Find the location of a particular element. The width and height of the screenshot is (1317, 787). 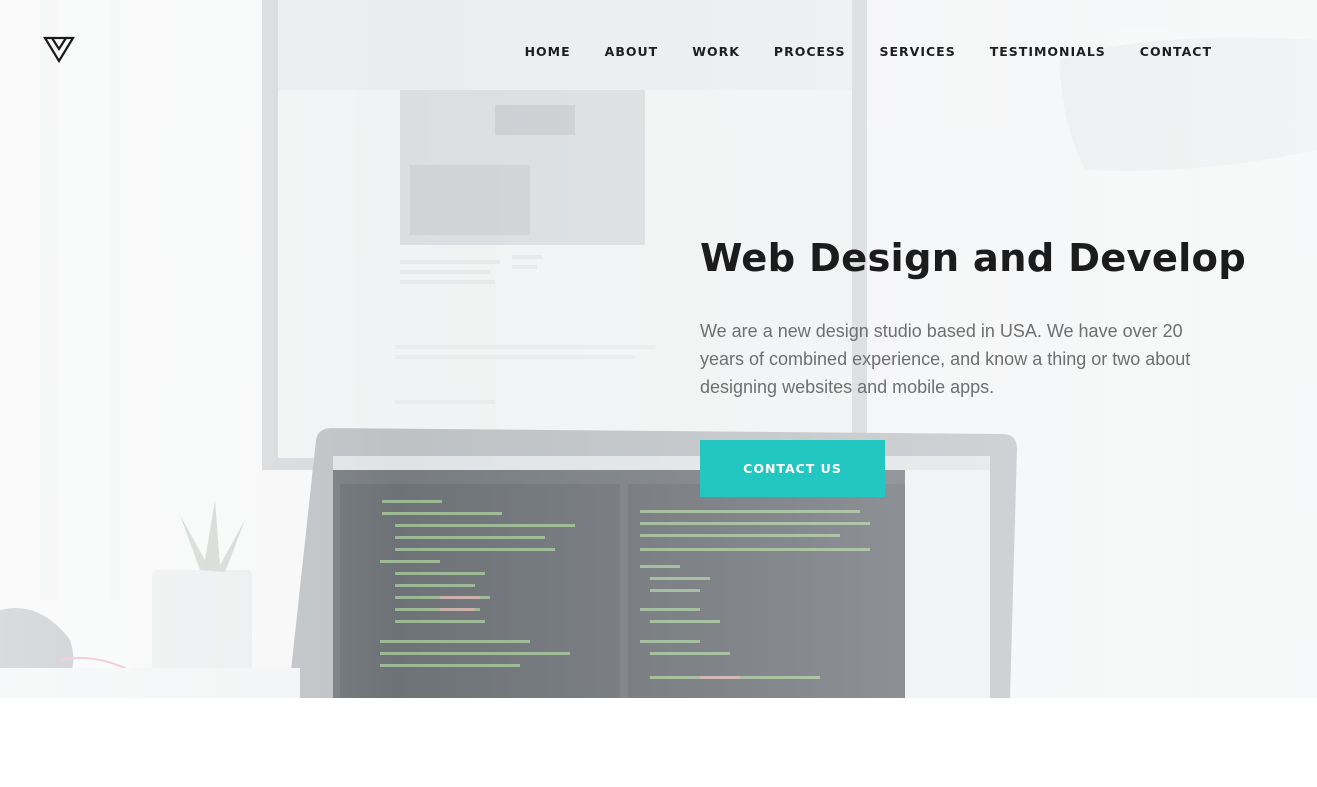

nav-item-contact: CONTACT is located at coordinates (1176, 52).